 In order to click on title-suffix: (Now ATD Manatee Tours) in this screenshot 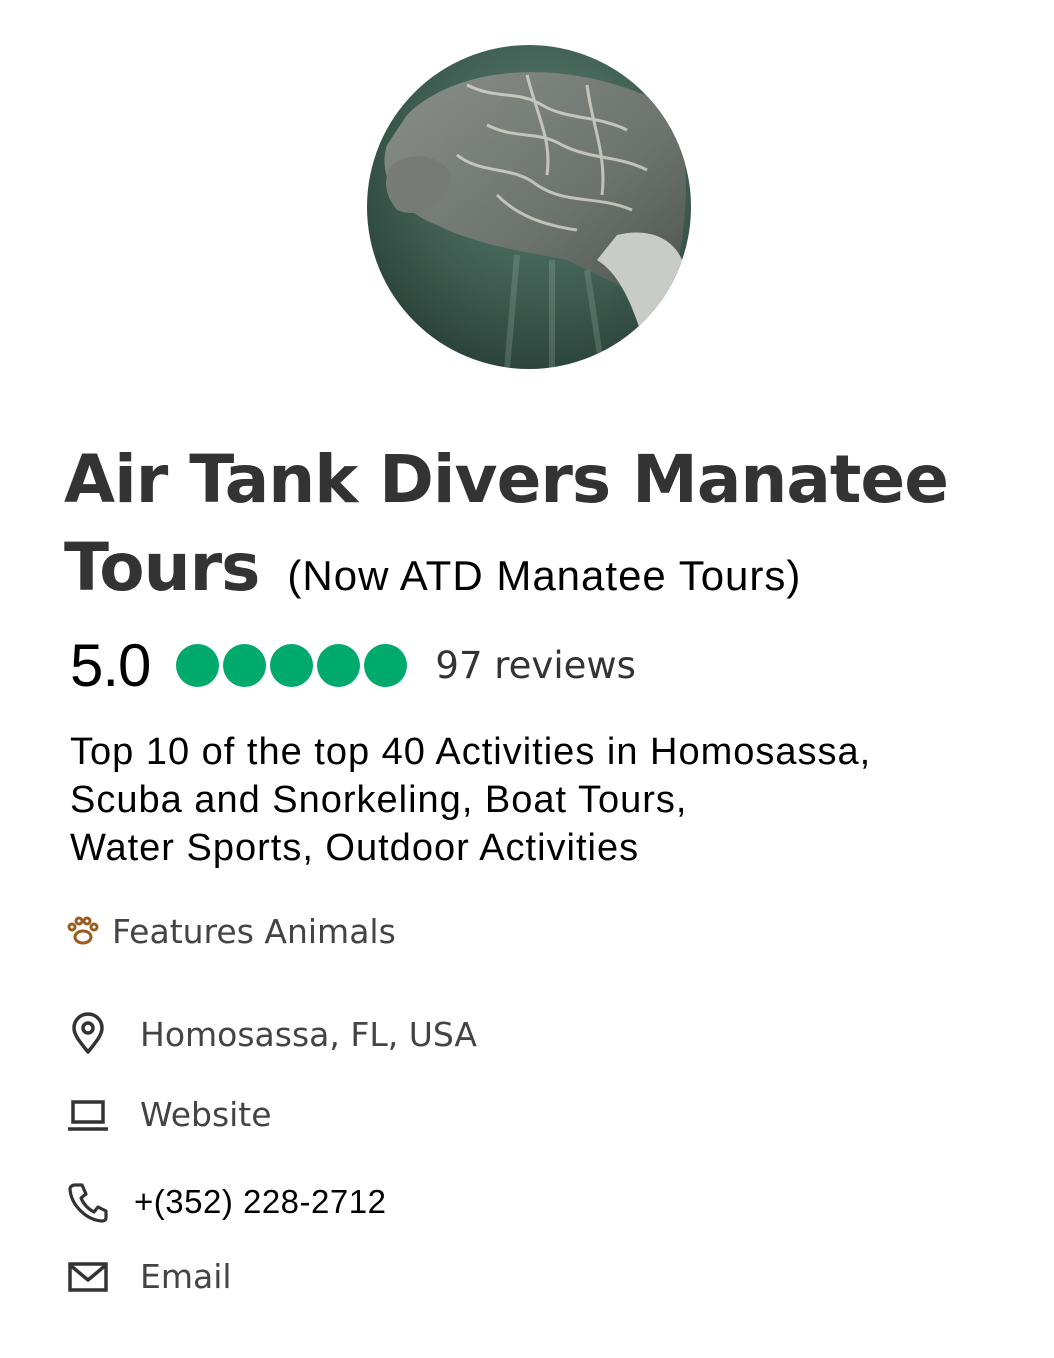, I will do `click(544, 575)`.